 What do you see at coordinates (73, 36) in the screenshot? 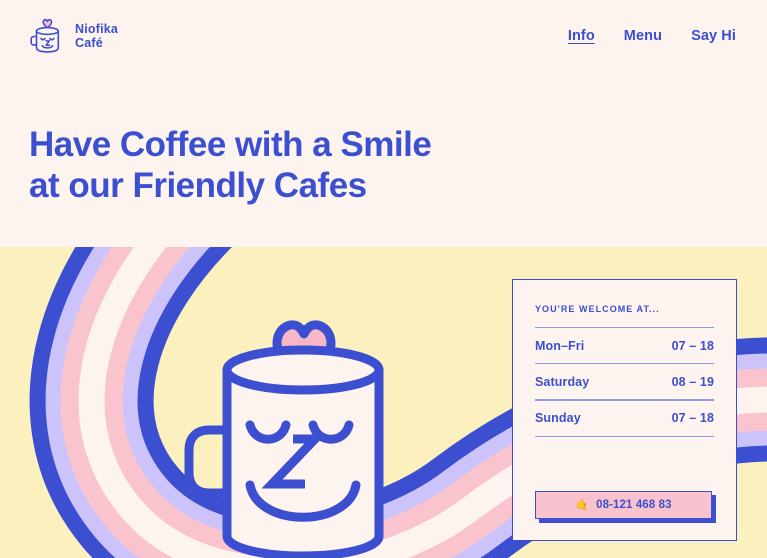
I see `brand-logo: Niofika Café` at bounding box center [73, 36].